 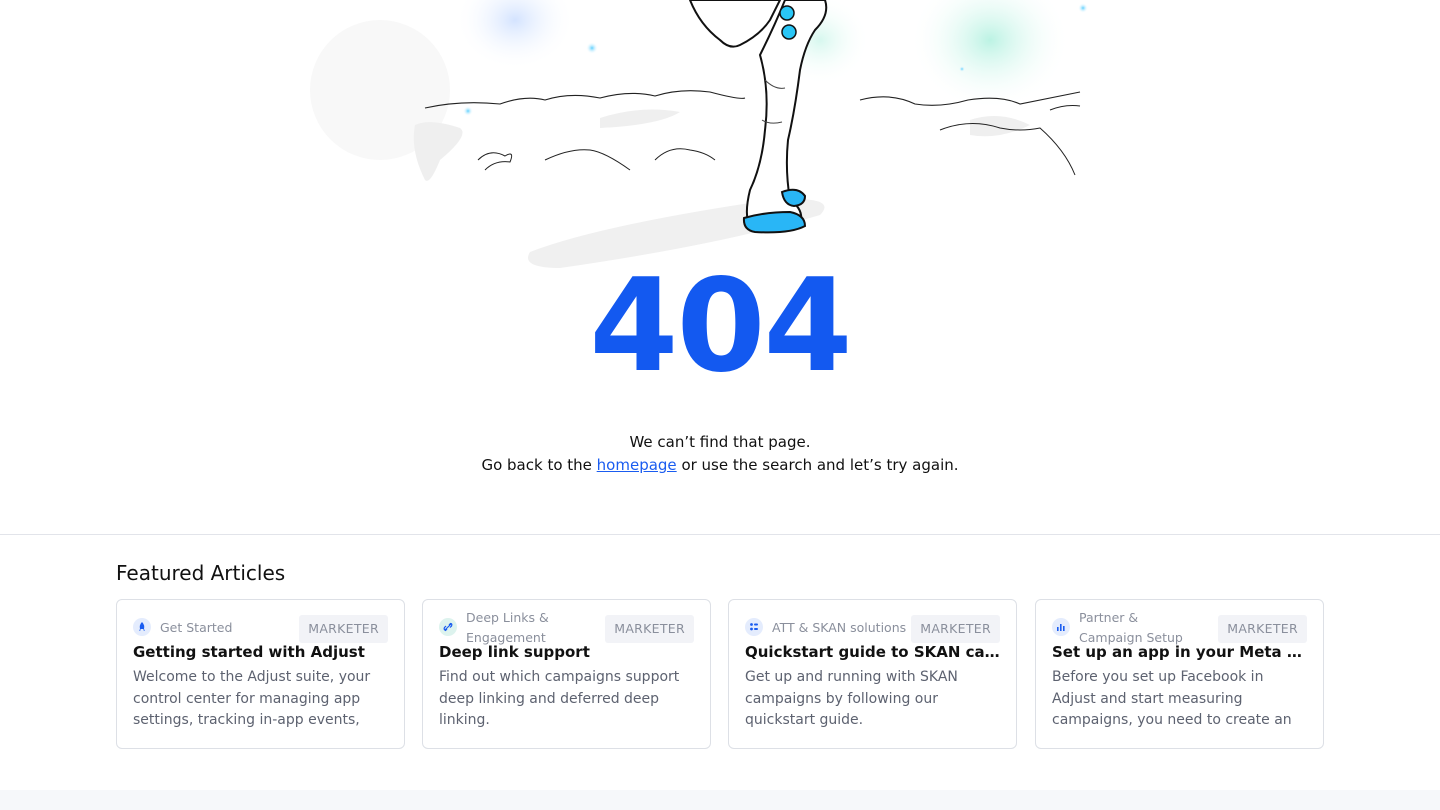 What do you see at coordinates (438, 151) in the screenshot?
I see `rock-shadow-left` at bounding box center [438, 151].